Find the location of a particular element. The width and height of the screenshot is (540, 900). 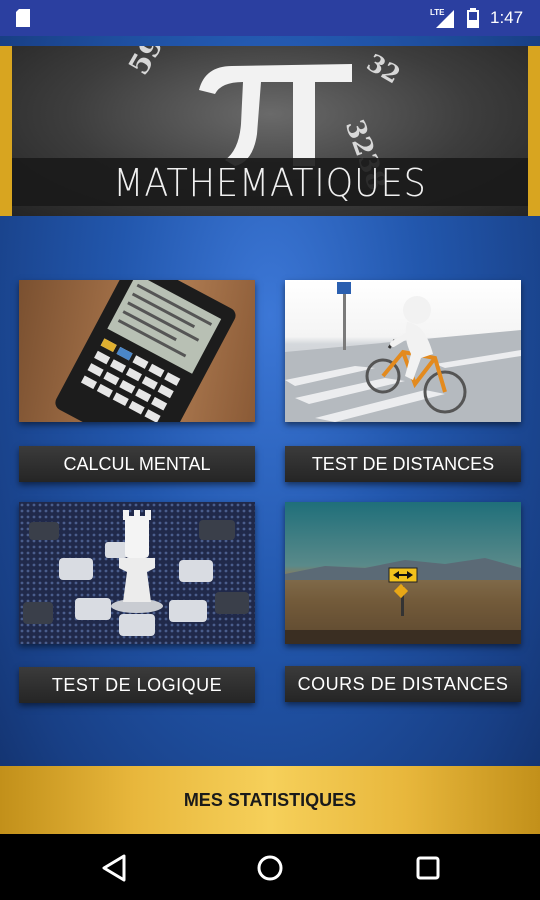

navigation-bar is located at coordinates (270, 867).